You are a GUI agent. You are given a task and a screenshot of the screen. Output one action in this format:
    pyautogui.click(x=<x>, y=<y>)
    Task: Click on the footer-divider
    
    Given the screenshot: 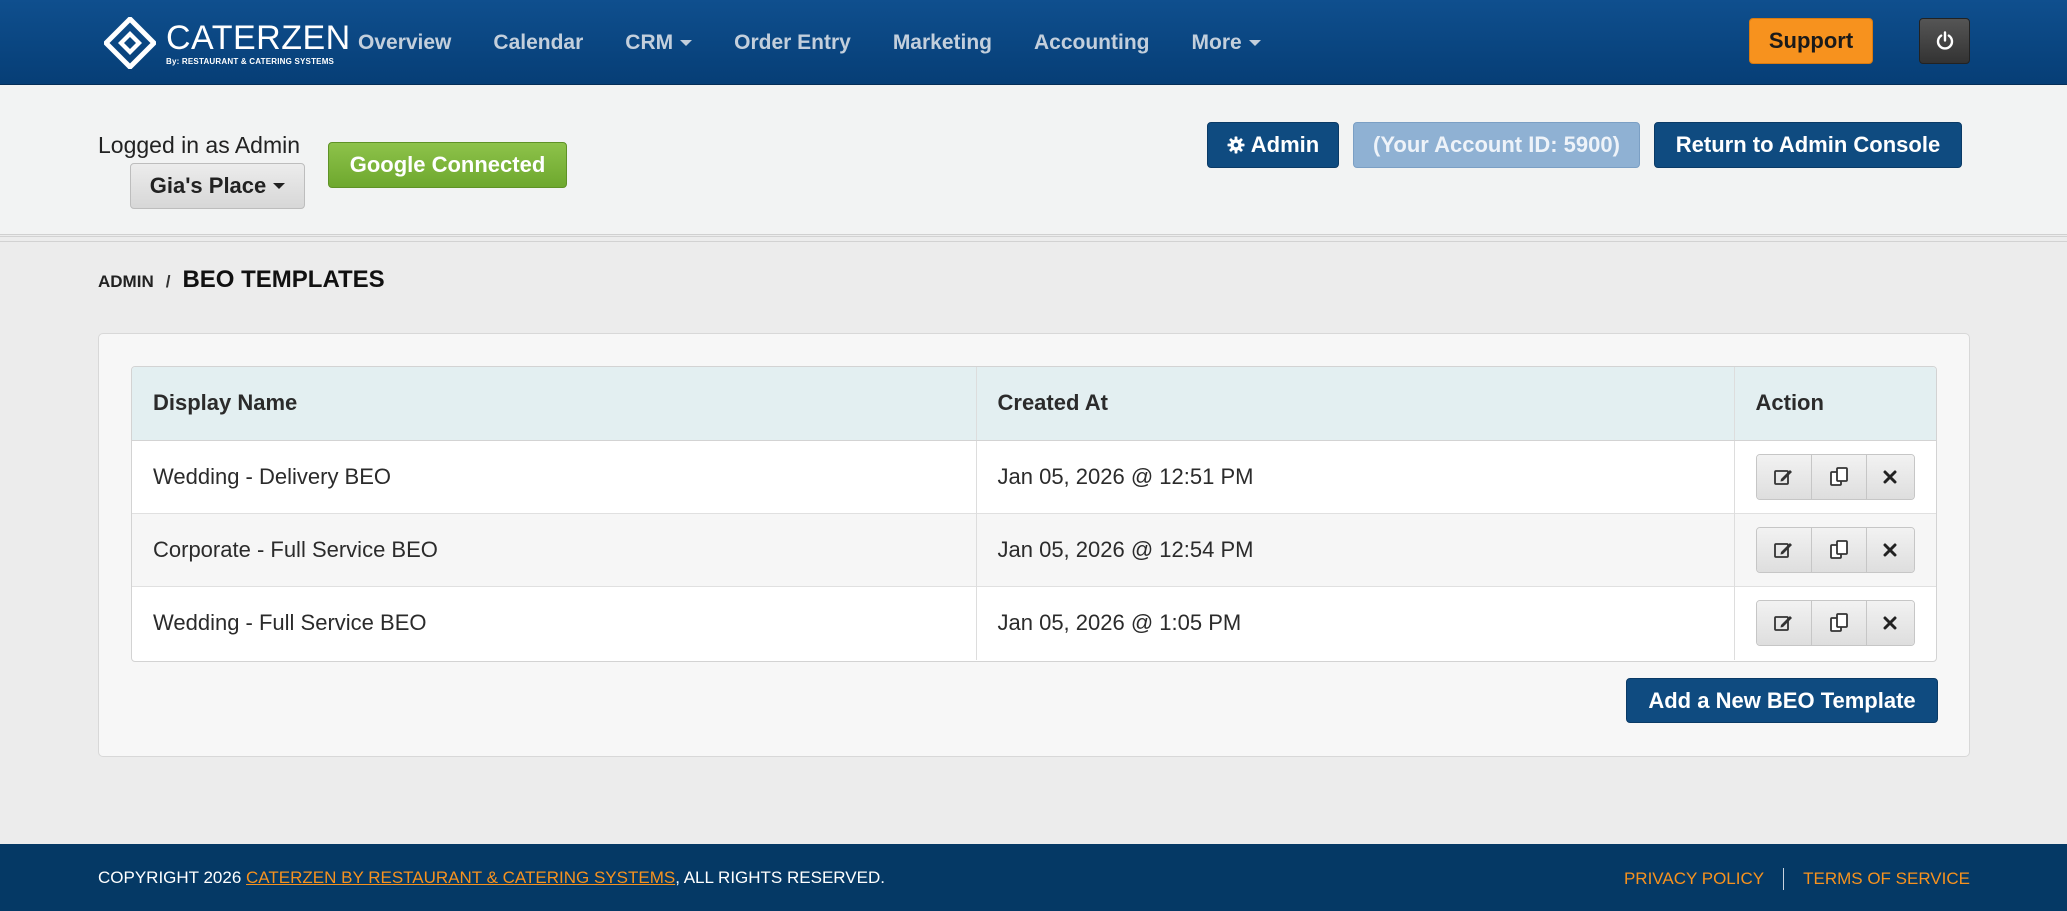 What is the action you would take?
    pyautogui.click(x=1784, y=879)
    